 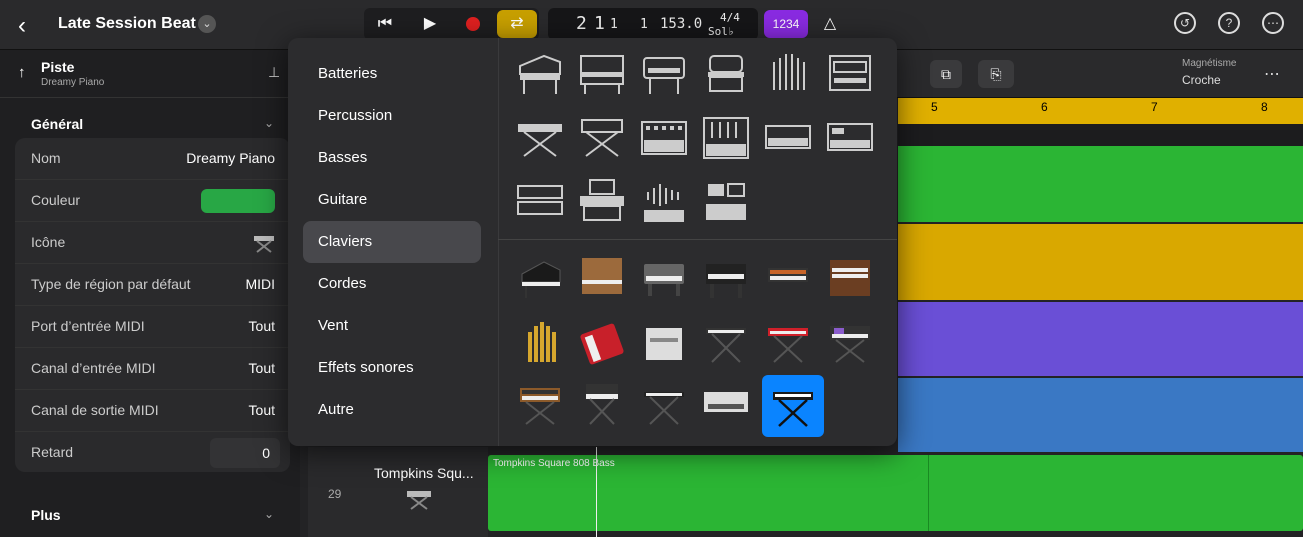 What do you see at coordinates (152, 201) in the screenshot?
I see `row-color: Couleur` at bounding box center [152, 201].